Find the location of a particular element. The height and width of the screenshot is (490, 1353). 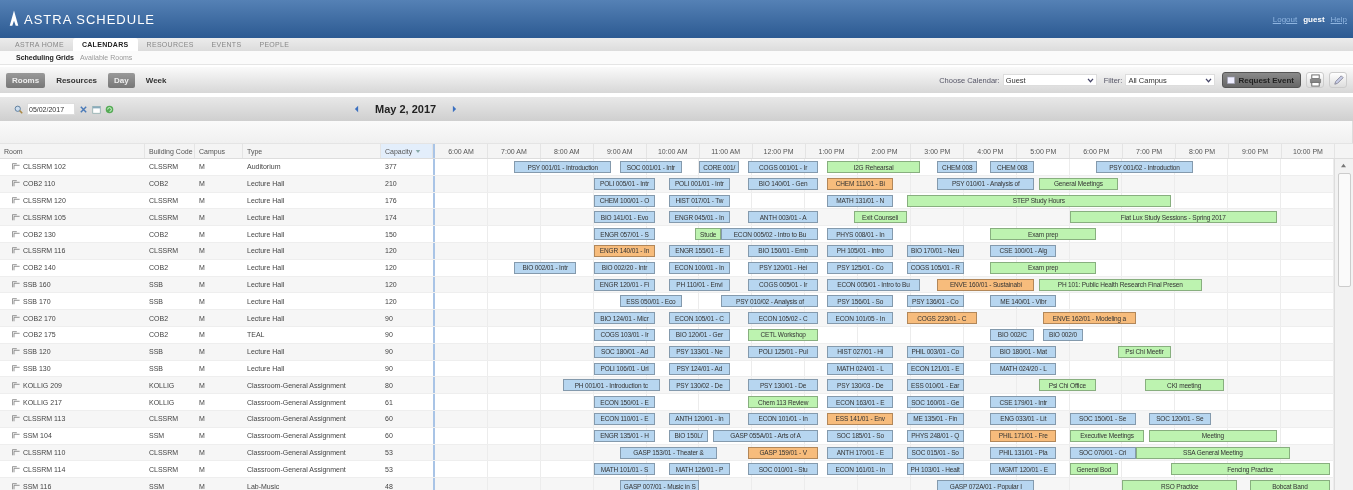

previous-icon is located at coordinates (356, 109).